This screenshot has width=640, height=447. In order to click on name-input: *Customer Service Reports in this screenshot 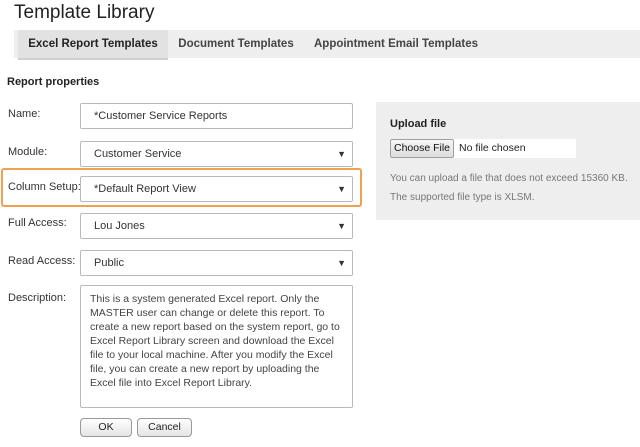, I will do `click(216, 116)`.